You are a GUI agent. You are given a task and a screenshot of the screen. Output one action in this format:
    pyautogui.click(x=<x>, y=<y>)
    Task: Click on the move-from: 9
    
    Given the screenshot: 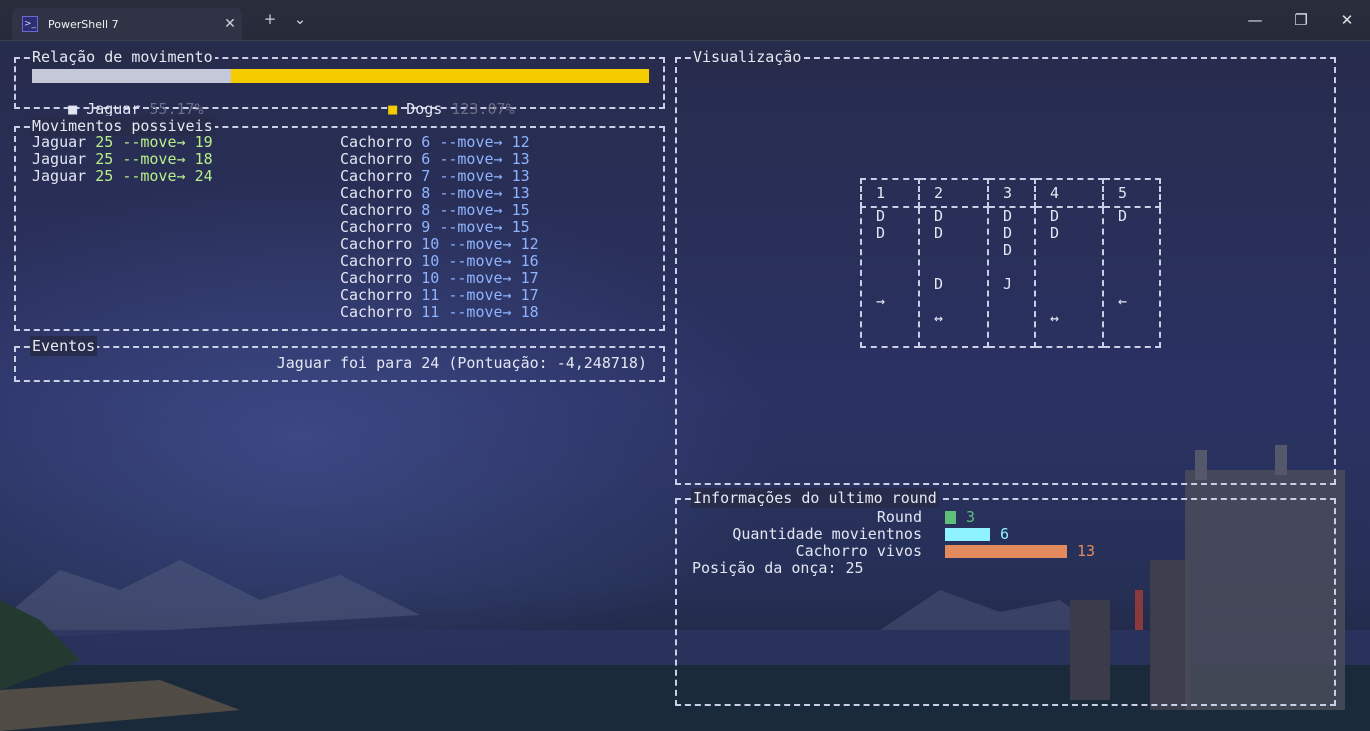 What is the action you would take?
    pyautogui.click(x=426, y=227)
    